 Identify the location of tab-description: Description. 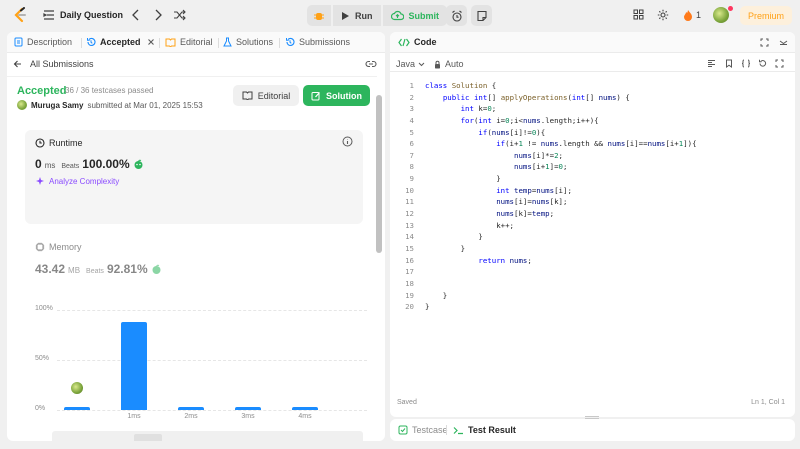
(43, 42).